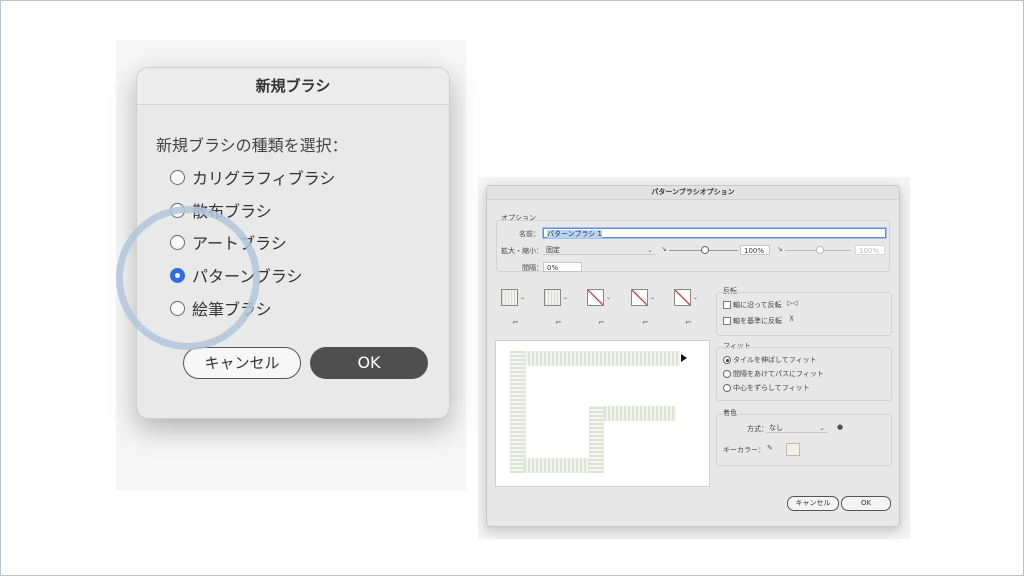  I want to click on option-label: 絵筆ブラシ, so click(232, 309).